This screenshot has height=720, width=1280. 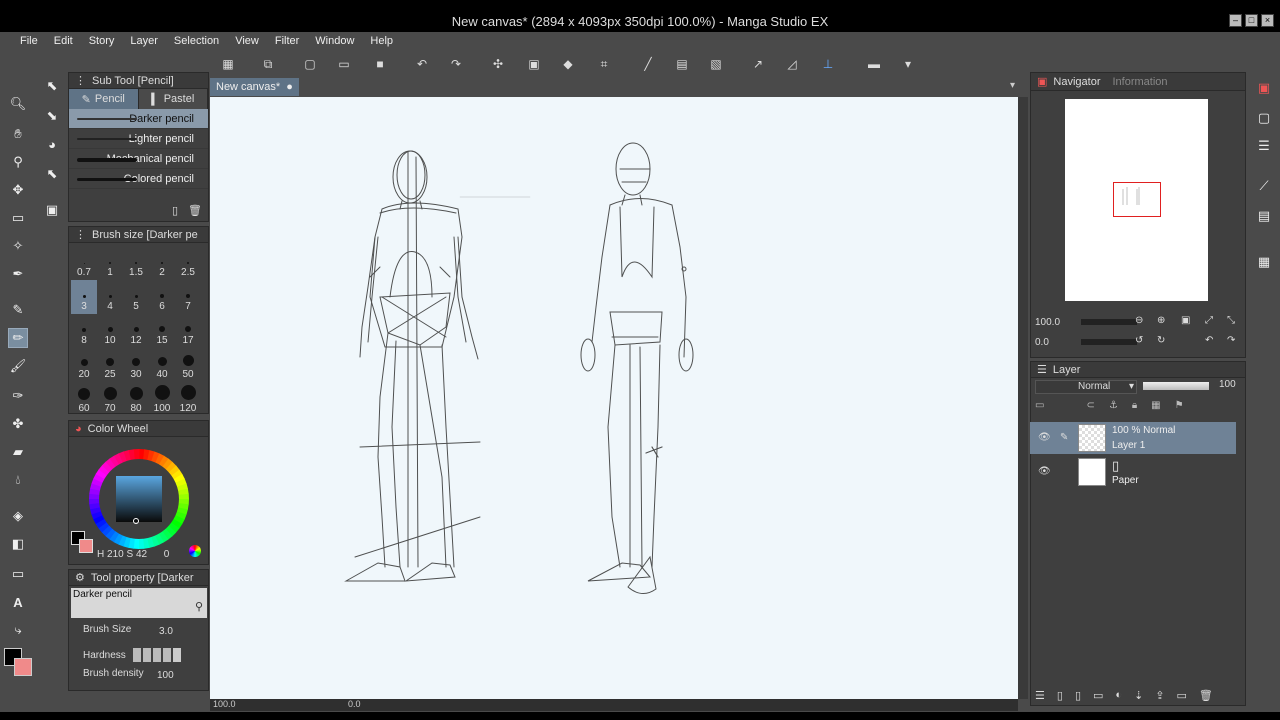 I want to click on navigator-toggle-icon: ▣, so click(x=1264, y=88).